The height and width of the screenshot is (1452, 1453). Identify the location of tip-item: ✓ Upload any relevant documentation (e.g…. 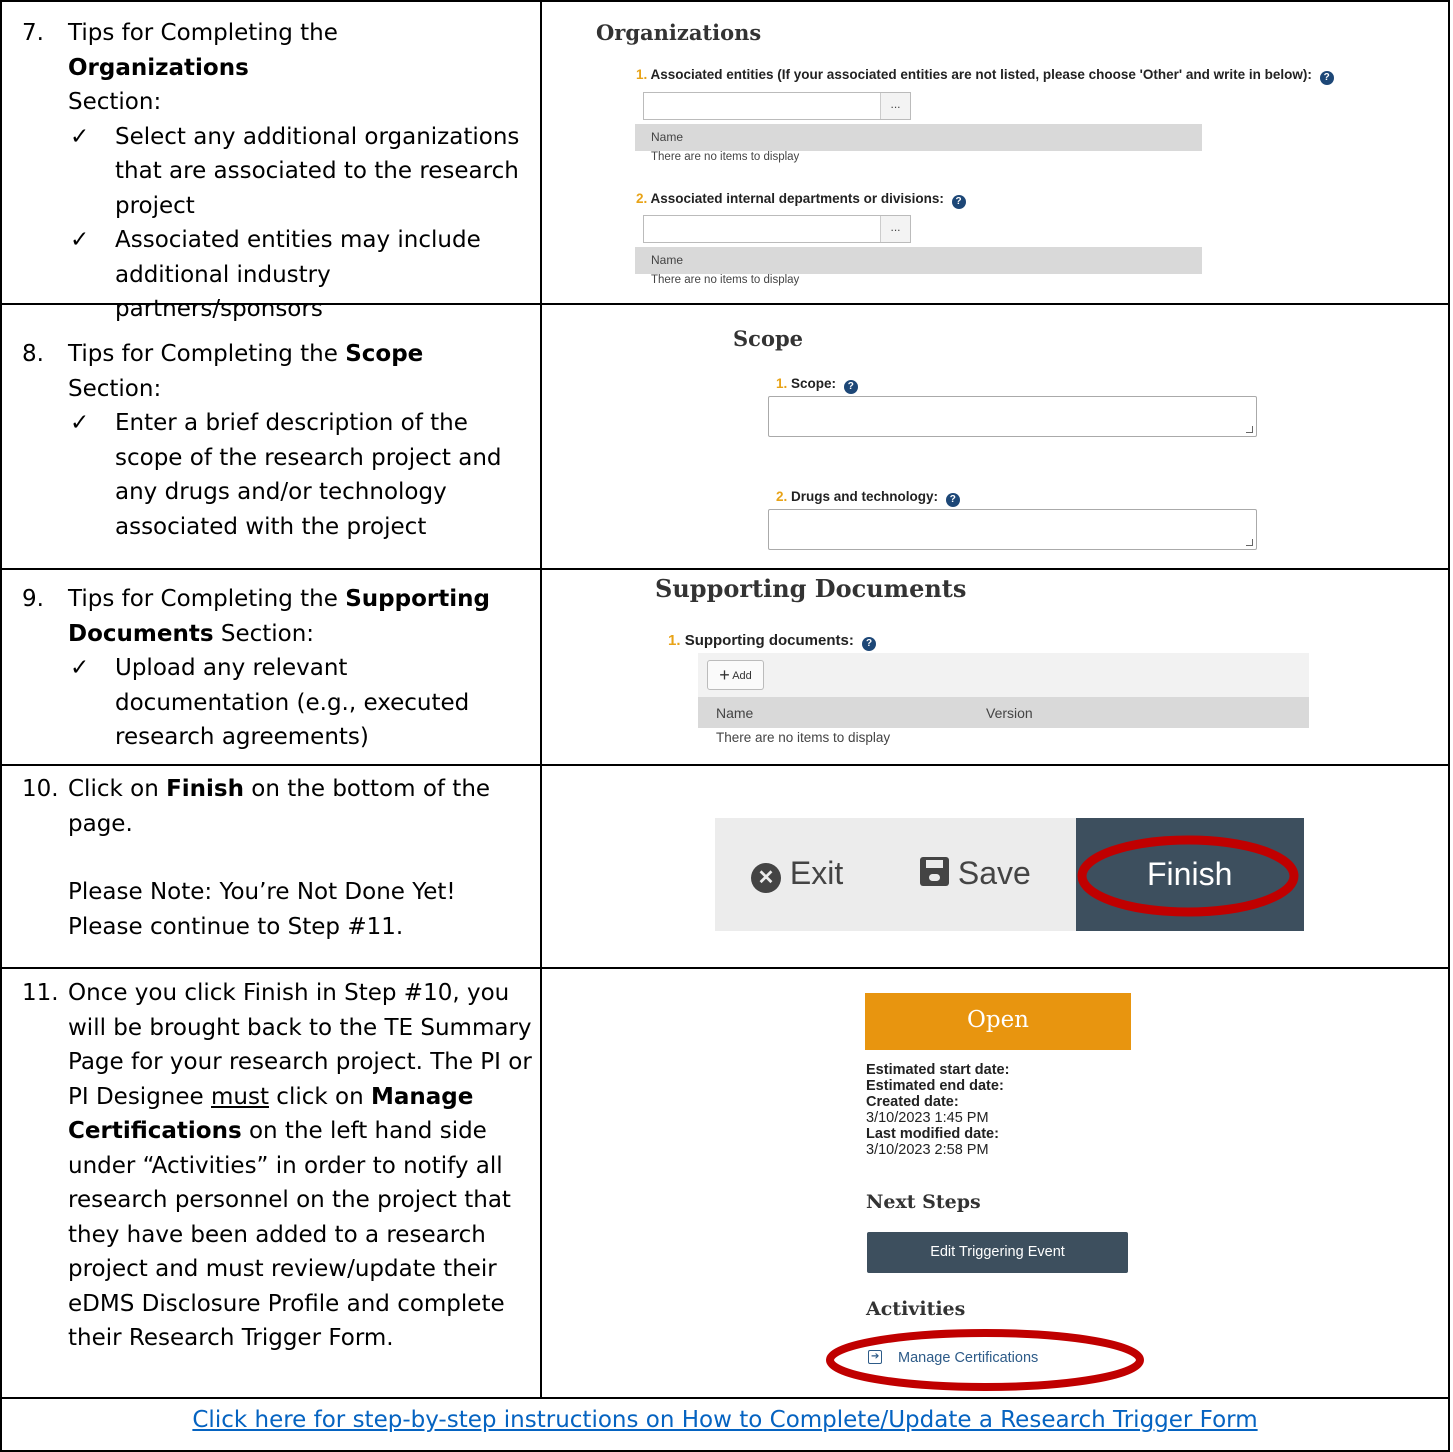
(295, 703).